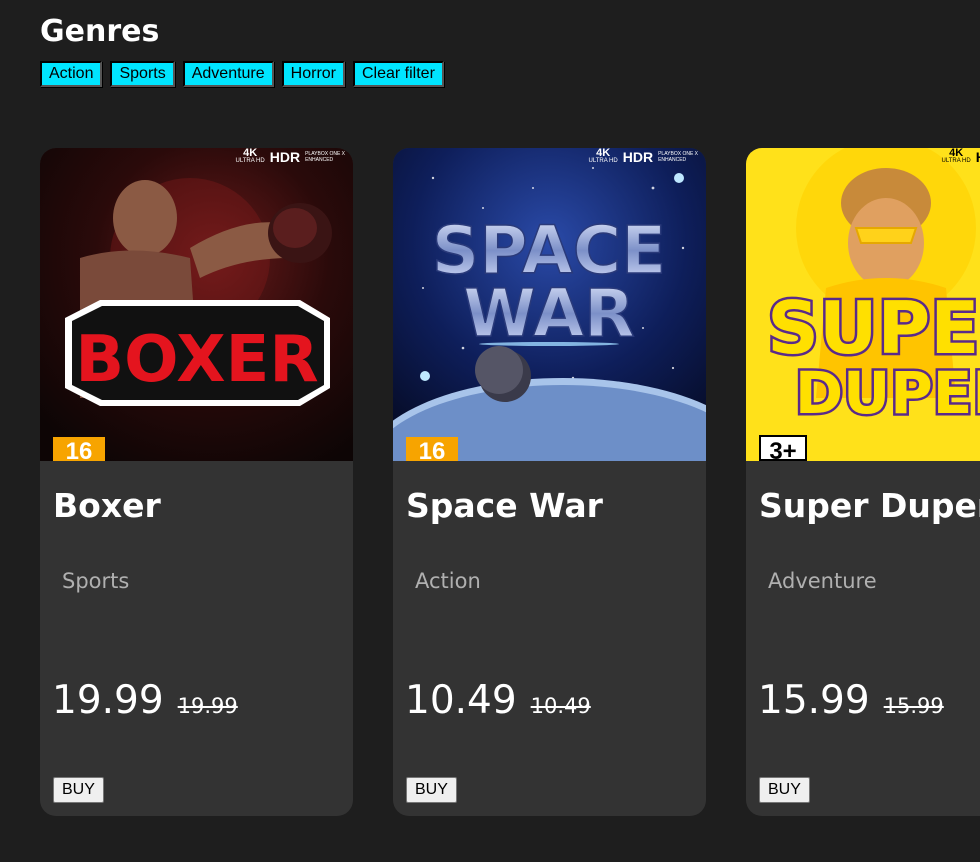  I want to click on game-title: Space War, so click(504, 505).